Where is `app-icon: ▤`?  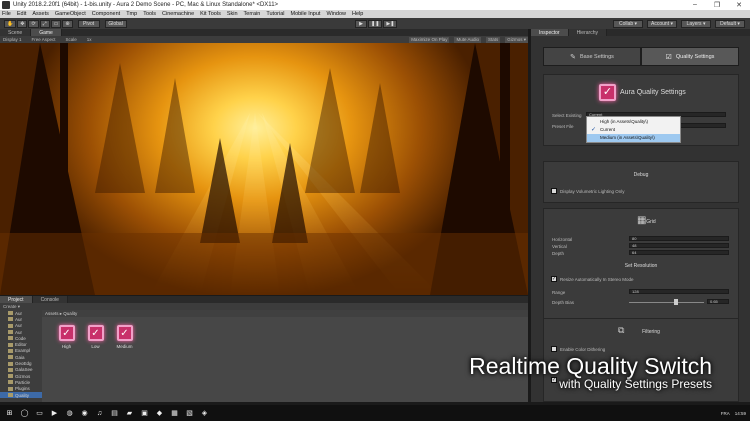
app-icon: ▤ is located at coordinates (114, 413).